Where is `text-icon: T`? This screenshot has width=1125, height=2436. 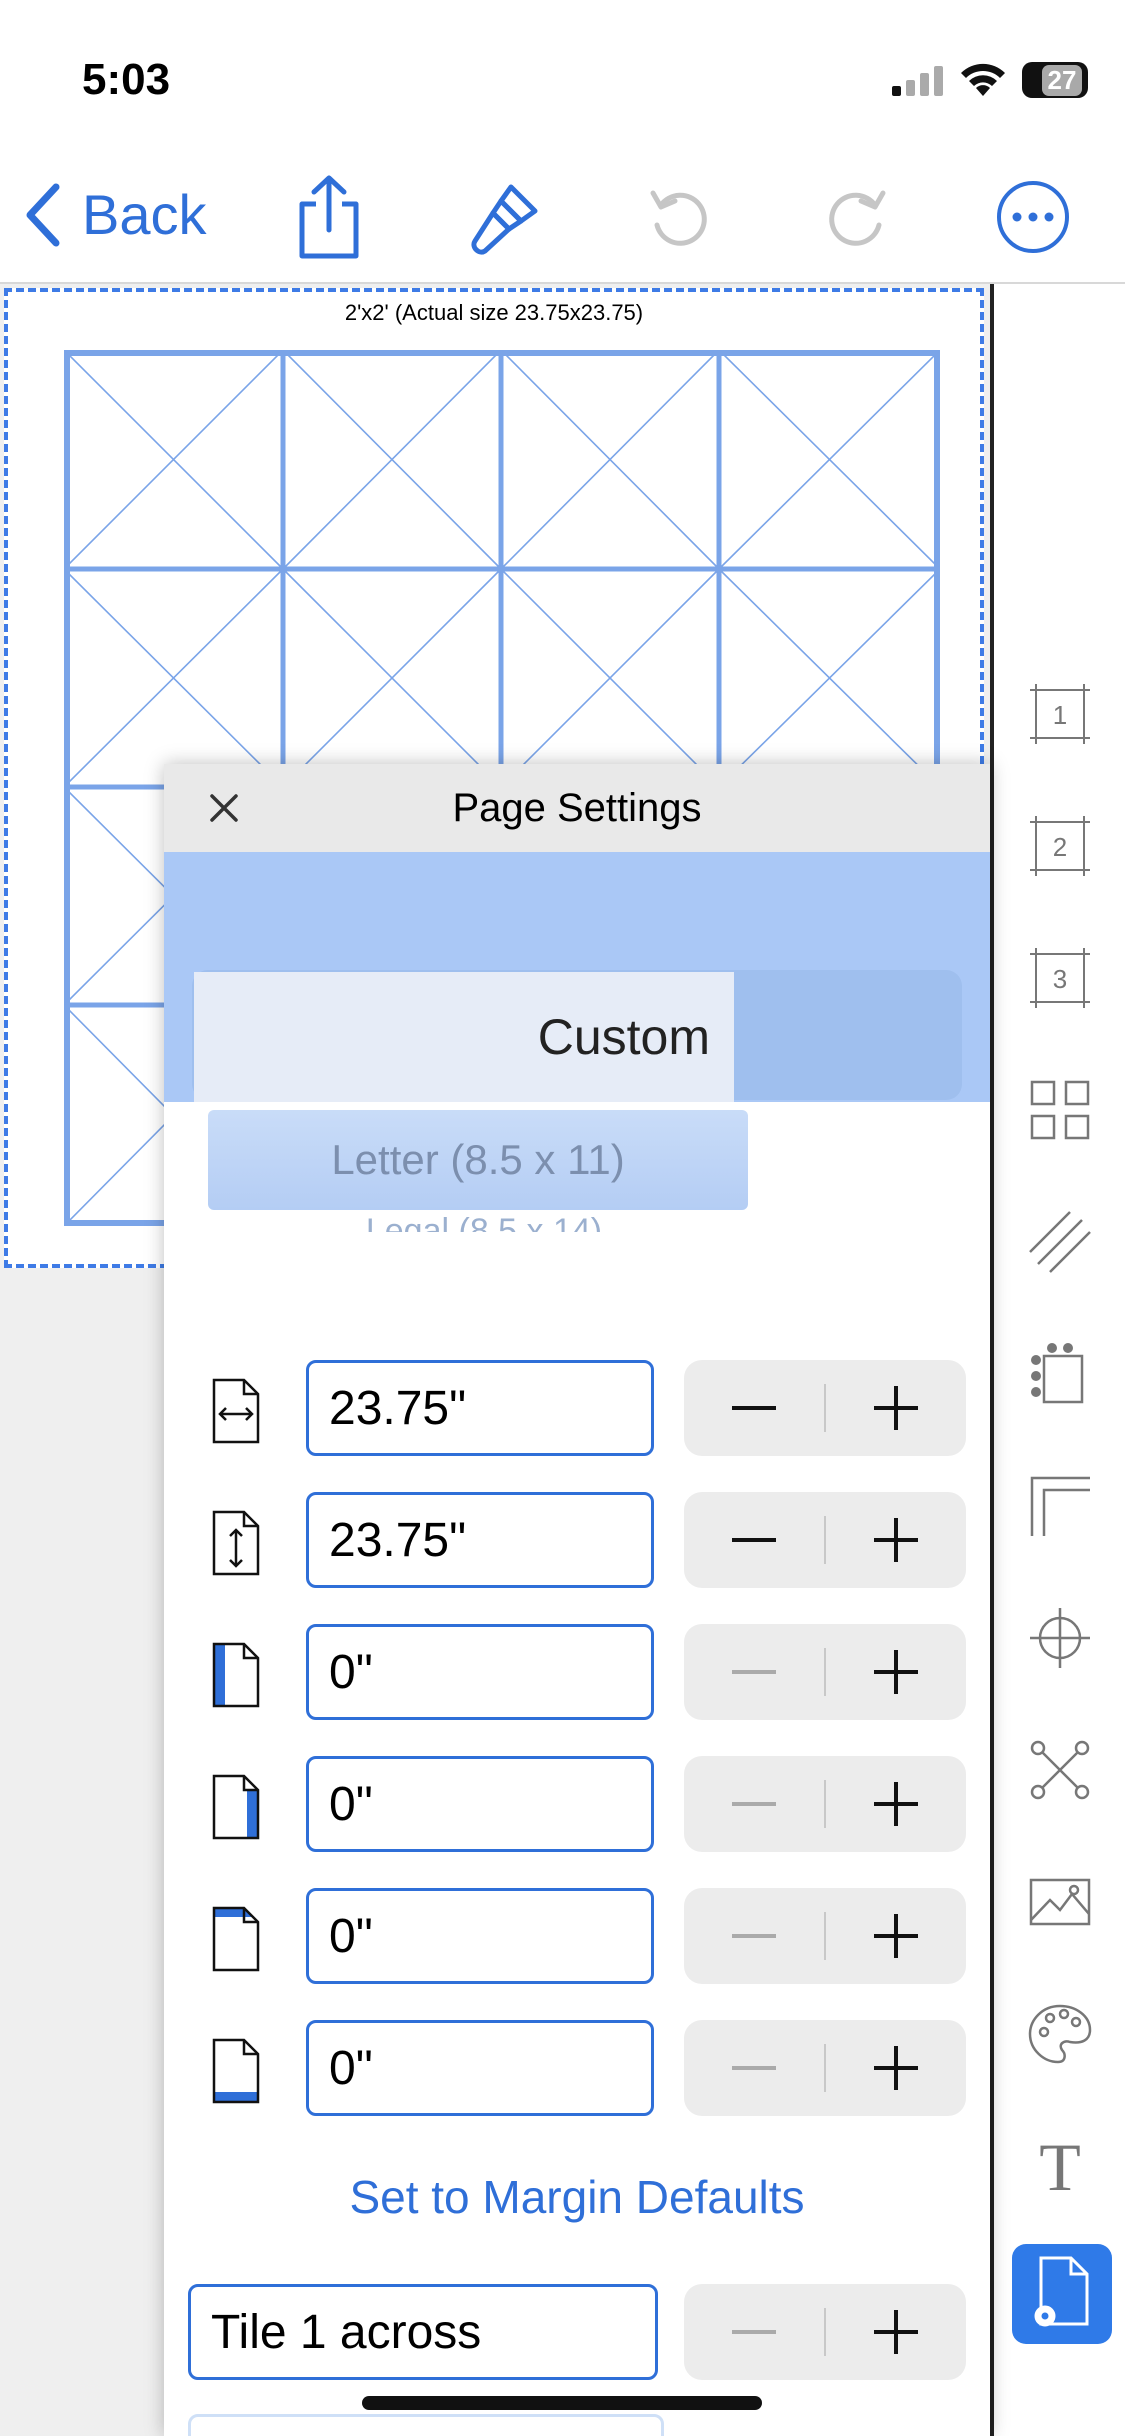 text-icon: T is located at coordinates (1060, 2166).